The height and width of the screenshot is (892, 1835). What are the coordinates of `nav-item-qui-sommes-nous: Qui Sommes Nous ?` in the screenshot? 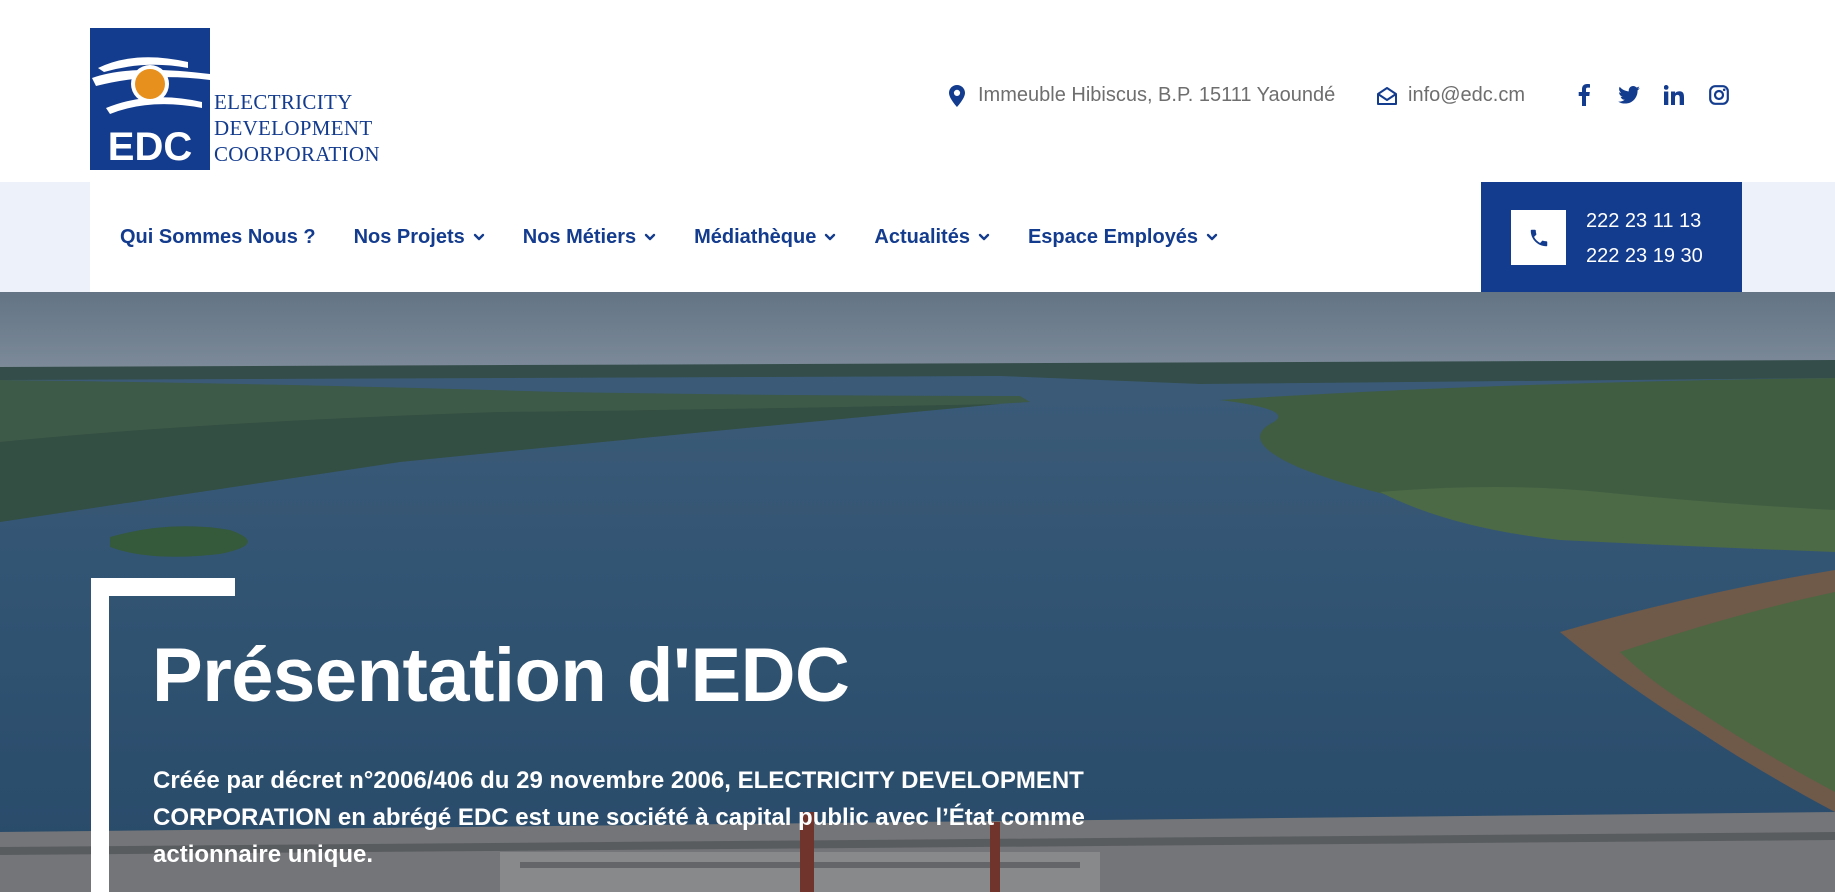 It's located at (218, 237).